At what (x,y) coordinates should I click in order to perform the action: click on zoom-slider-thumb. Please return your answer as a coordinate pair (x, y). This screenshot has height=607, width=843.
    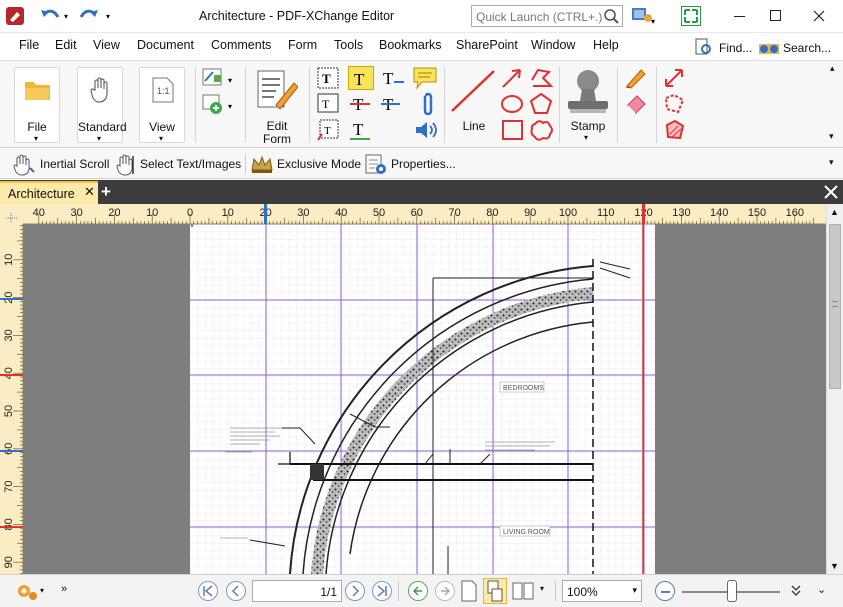
    Looking at the image, I should click on (732, 591).